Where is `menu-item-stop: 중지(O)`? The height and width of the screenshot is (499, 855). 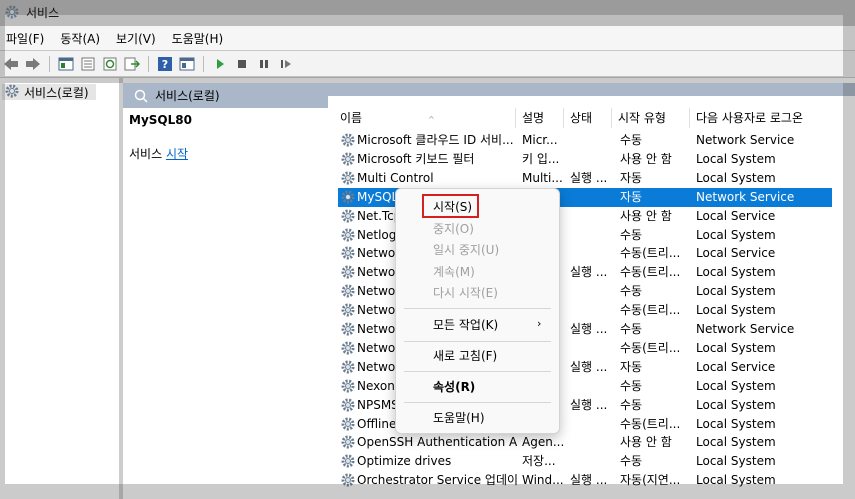 menu-item-stop: 중지(O) is located at coordinates (453, 229).